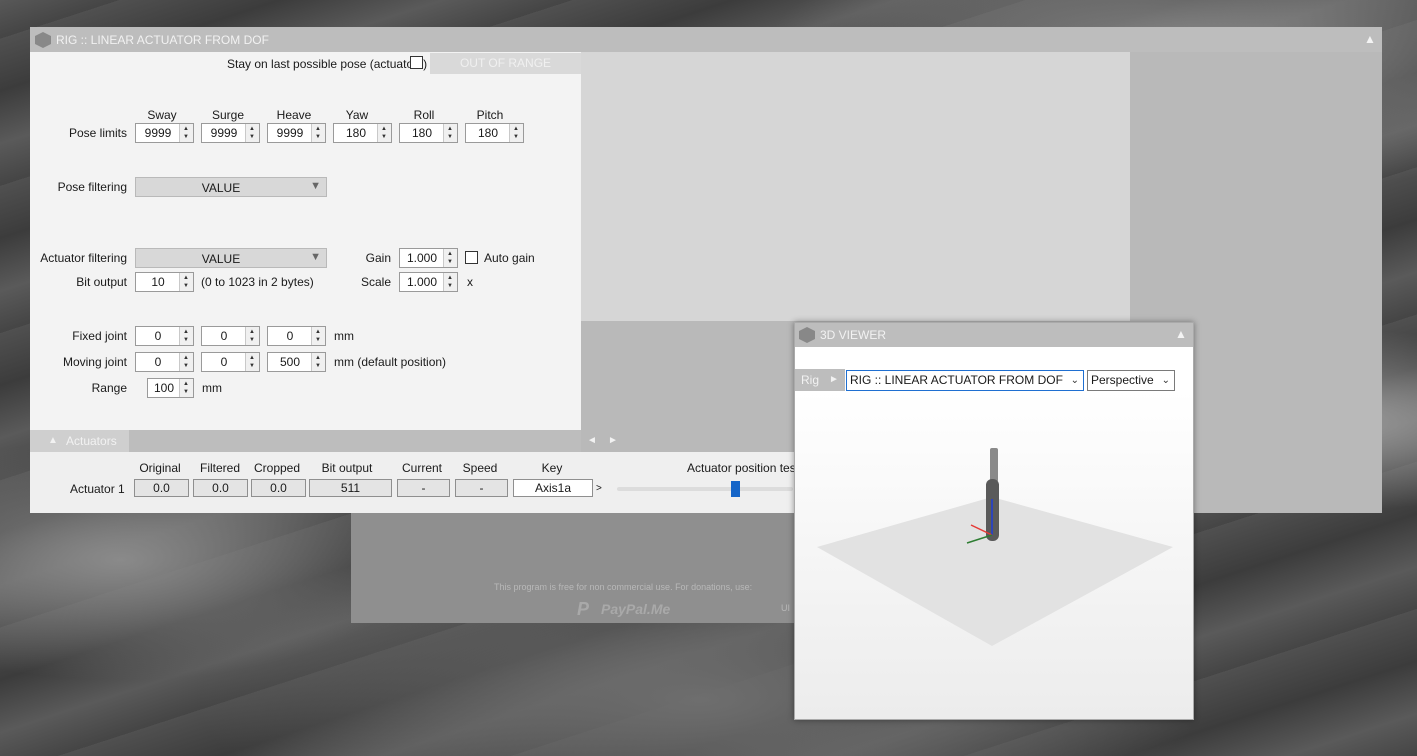  What do you see at coordinates (362, 133) in the screenshot?
I see `yaw-limit-stepper: 180 ▲ ▼` at bounding box center [362, 133].